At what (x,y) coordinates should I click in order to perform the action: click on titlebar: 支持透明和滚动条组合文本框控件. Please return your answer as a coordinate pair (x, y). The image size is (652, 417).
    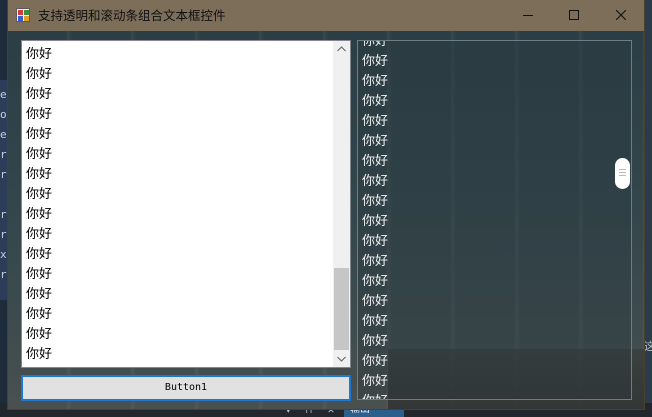
    Looking at the image, I should click on (326, 15).